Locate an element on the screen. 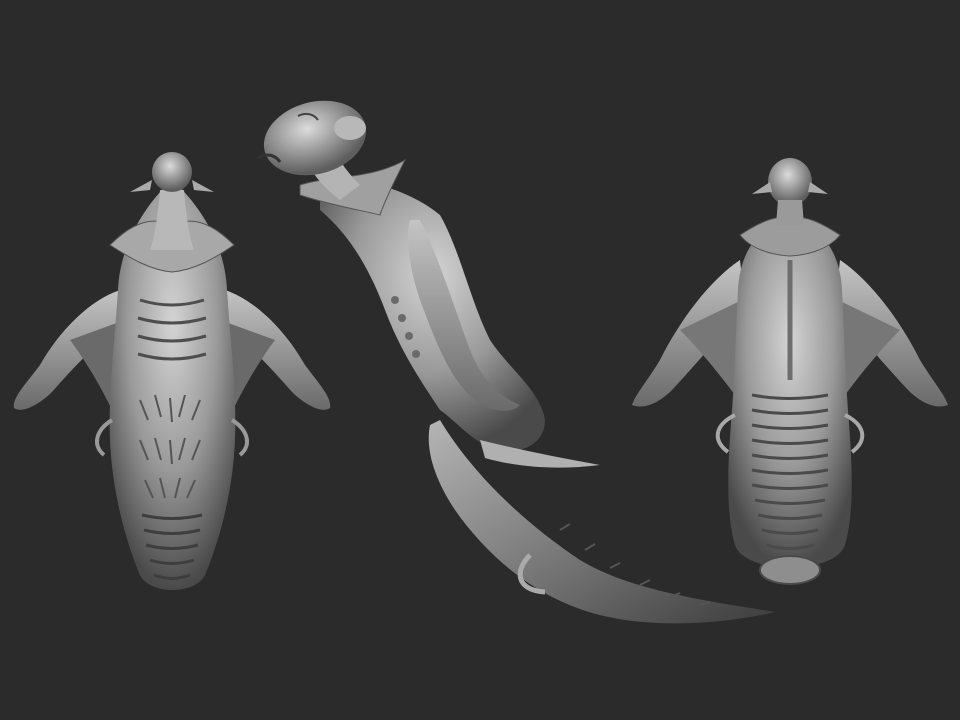 This screenshot has width=960, height=720. back-tail-tip is located at coordinates (790, 570).